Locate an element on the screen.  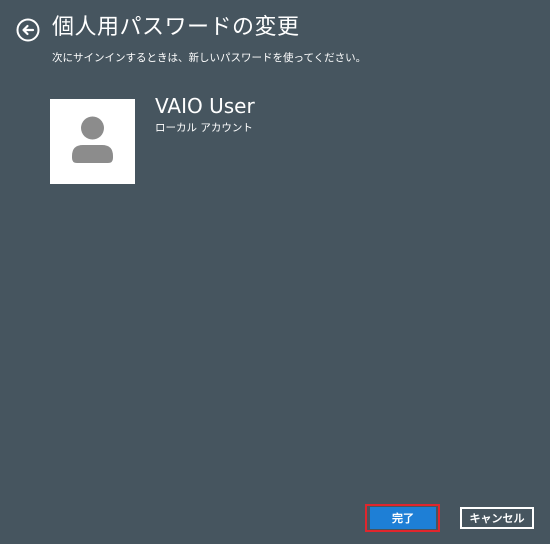
avatar is located at coordinates (92, 141).